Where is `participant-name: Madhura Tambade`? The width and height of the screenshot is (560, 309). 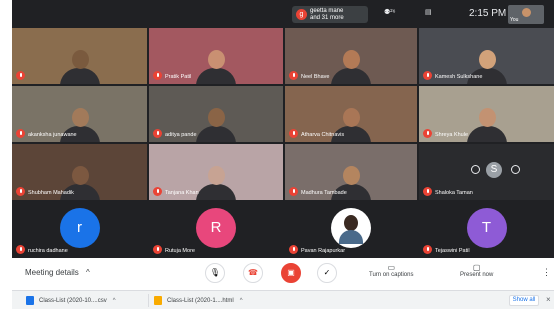
participant-name: Madhura Tambade is located at coordinates (324, 193).